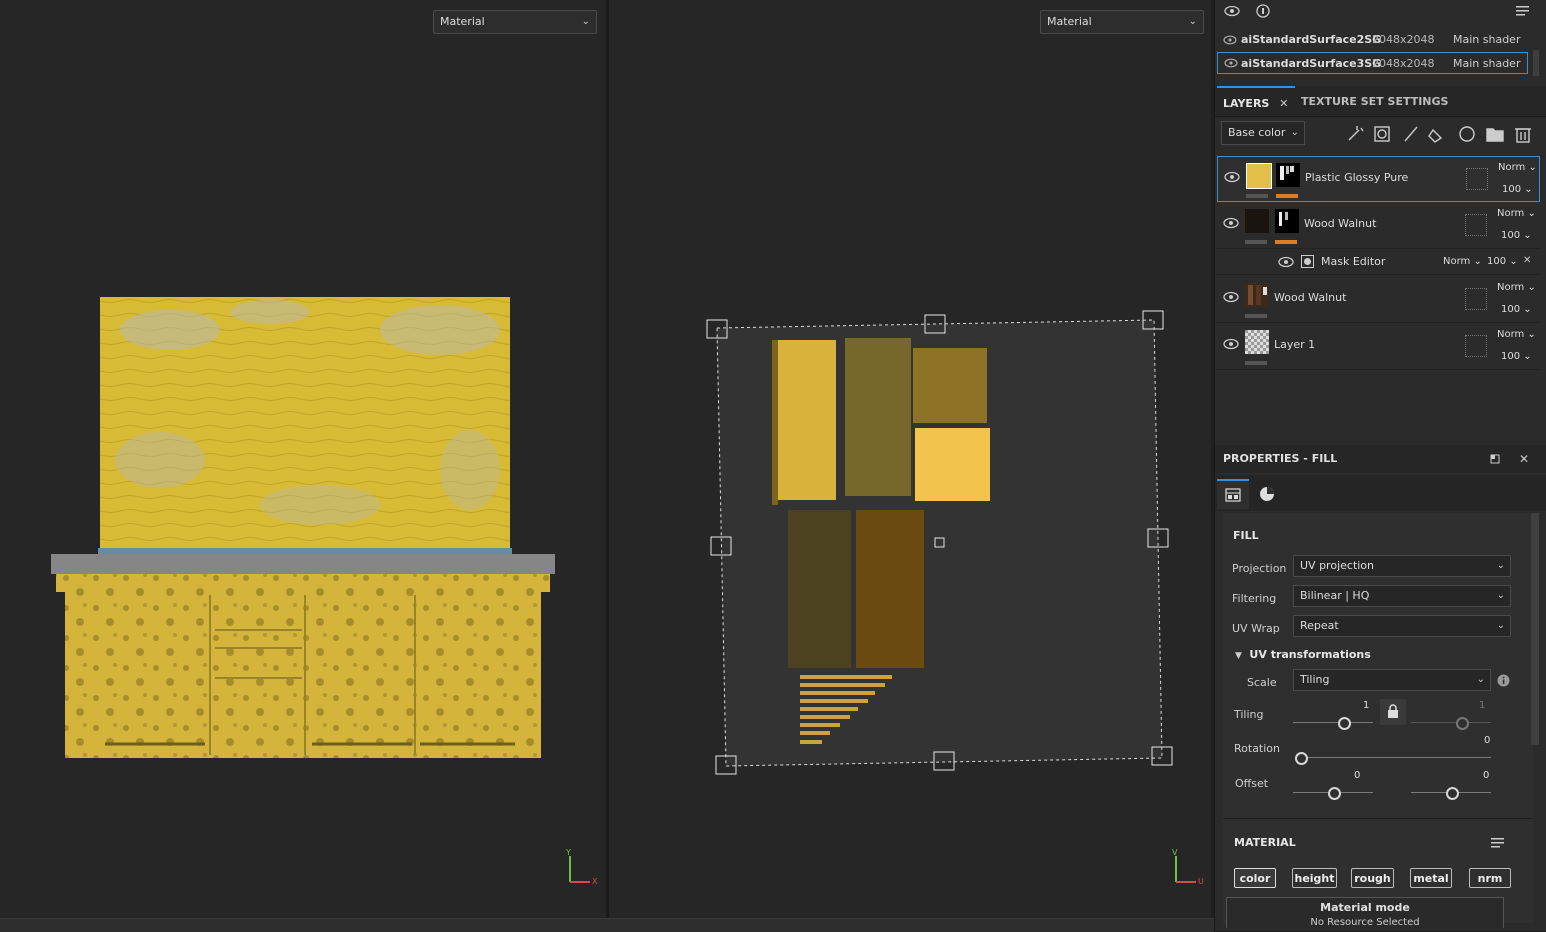  Describe the element at coordinates (1452, 793) in the screenshot. I see `offset-v-knob` at that location.